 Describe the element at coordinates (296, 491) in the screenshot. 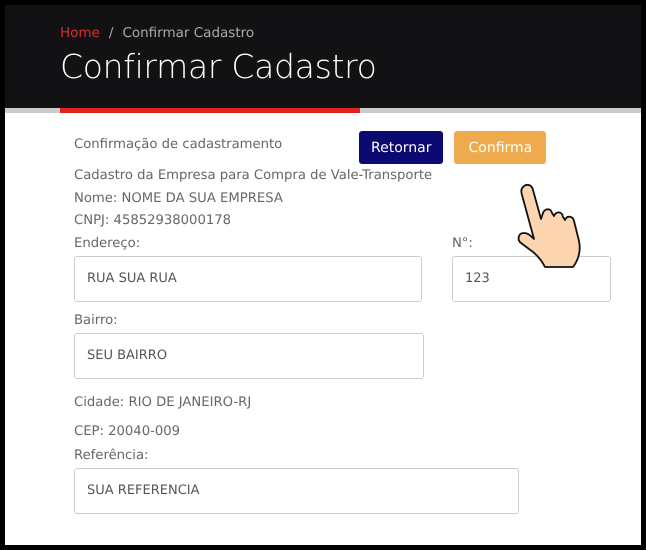

I see `reference-field: SUA REFERENCIA` at that location.